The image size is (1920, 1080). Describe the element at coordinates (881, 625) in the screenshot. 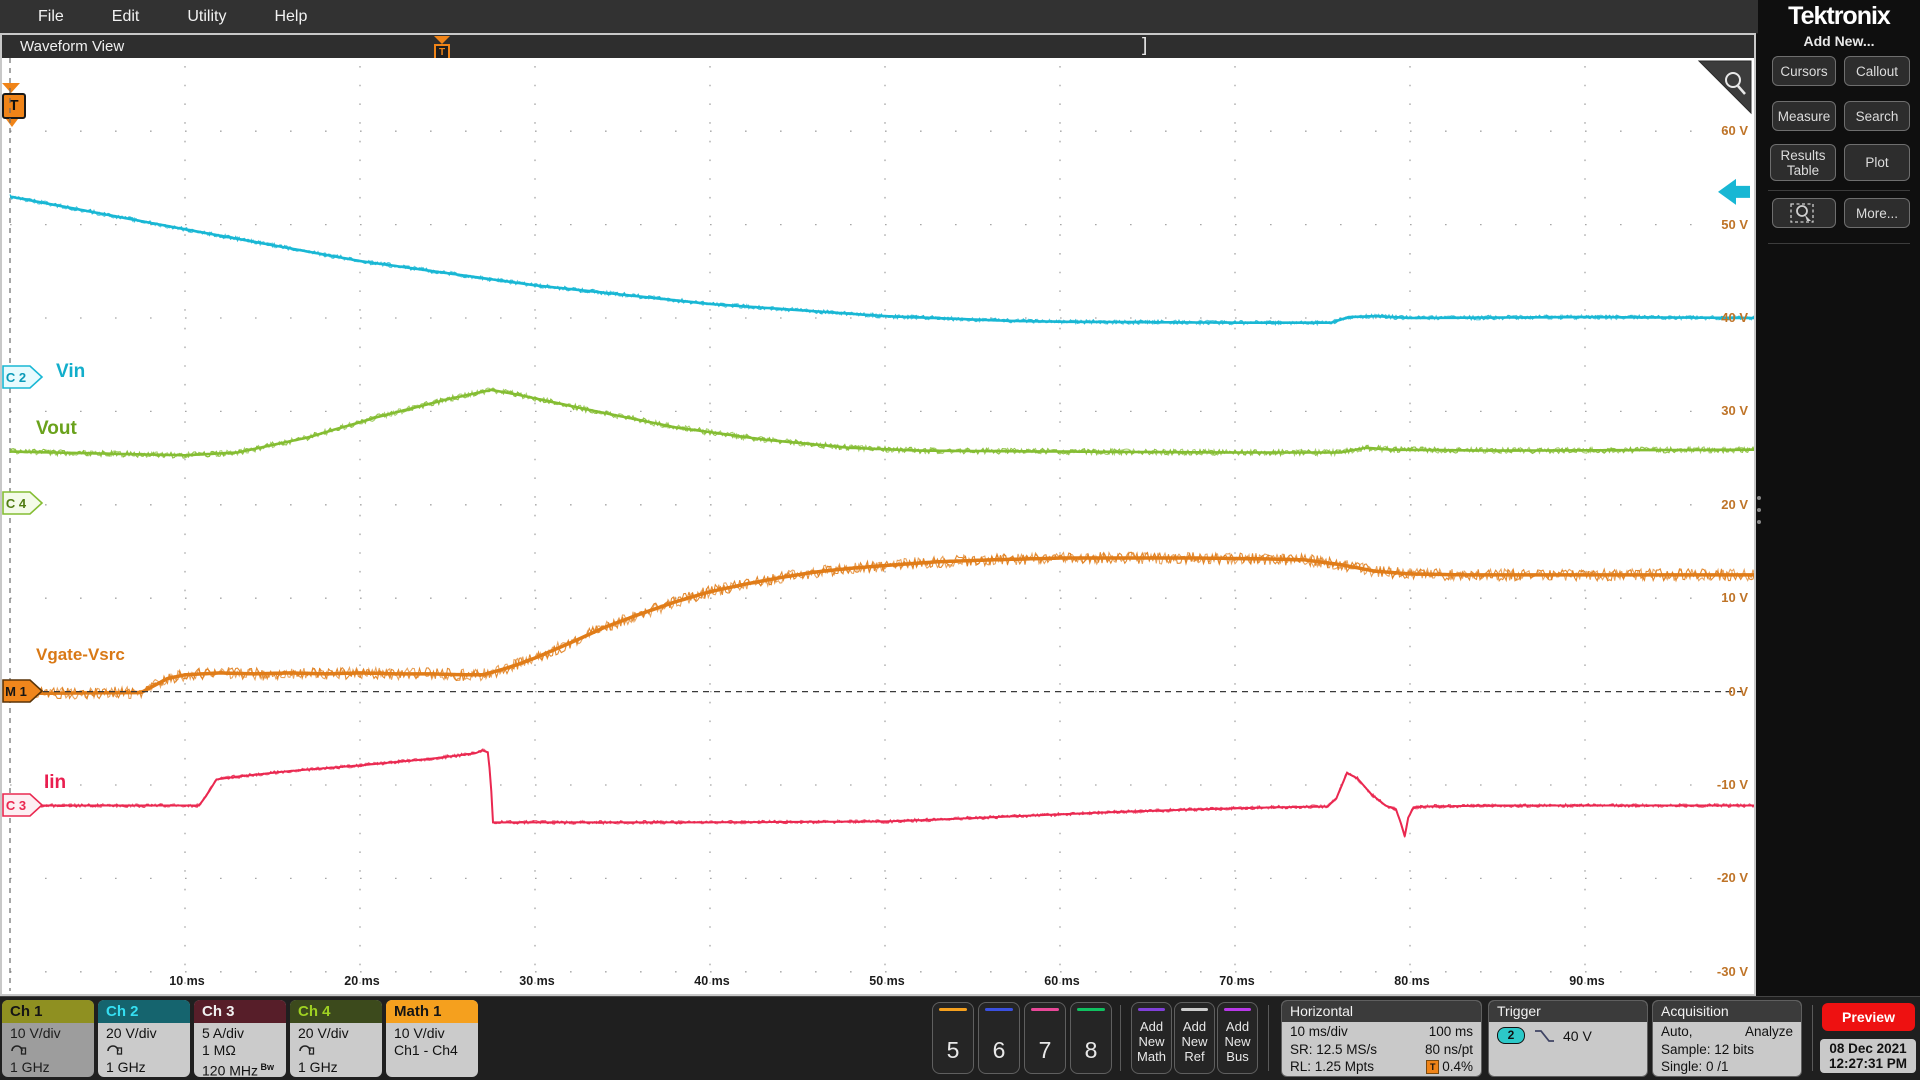

I see `trace-vgate-vsrc` at that location.